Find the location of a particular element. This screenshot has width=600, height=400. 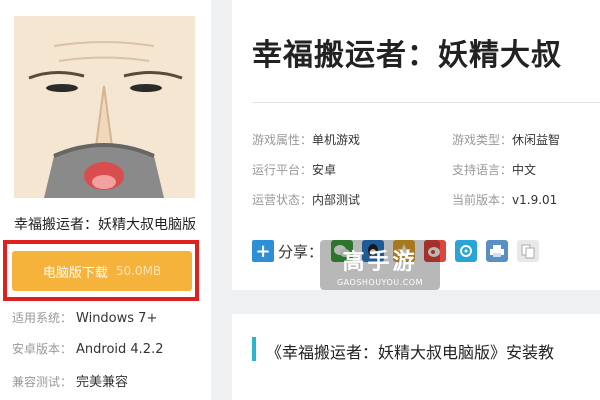

attr-value: 安卓 is located at coordinates (324, 170).